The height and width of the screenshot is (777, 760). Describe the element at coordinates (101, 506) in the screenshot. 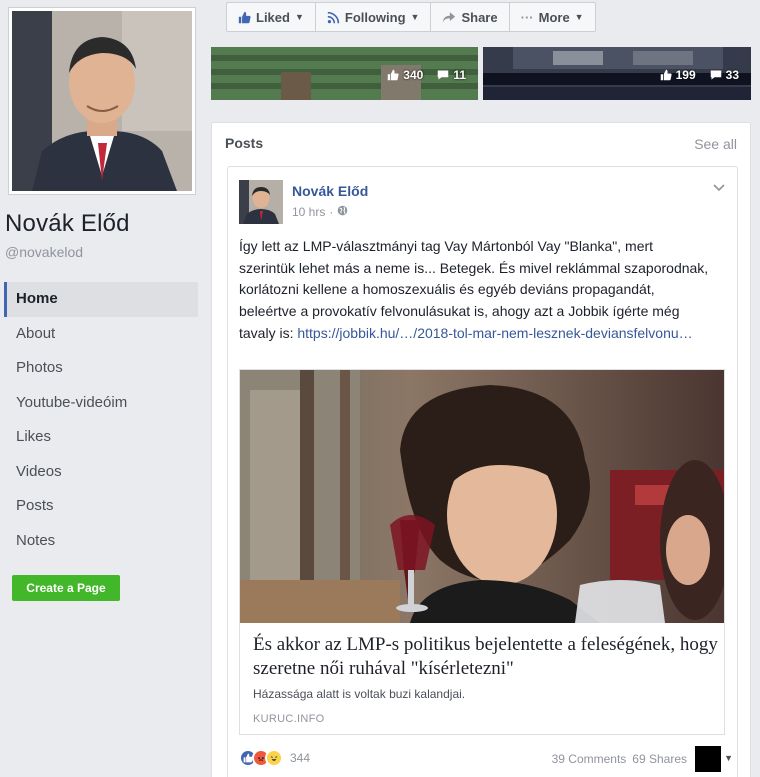

I see `nav-item-posts: Posts` at that location.